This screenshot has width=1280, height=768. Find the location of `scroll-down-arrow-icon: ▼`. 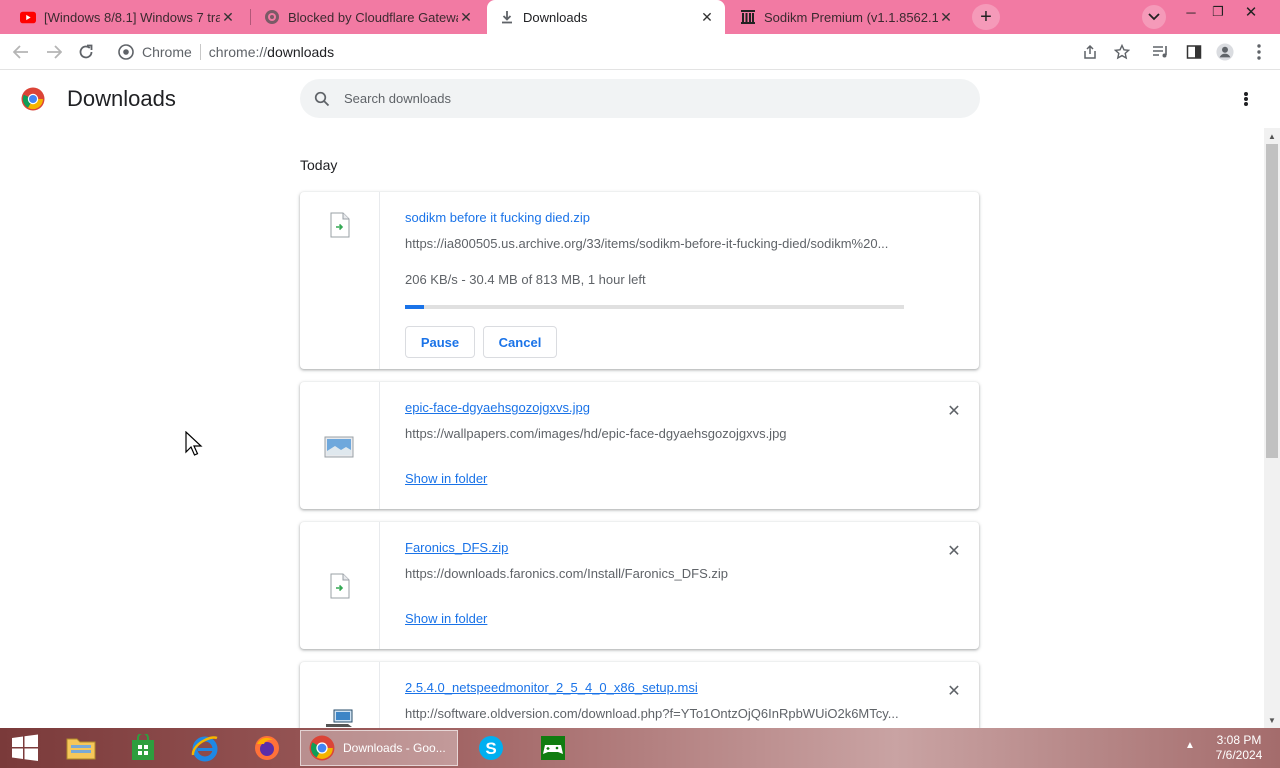

scroll-down-arrow-icon: ▼ is located at coordinates (1272, 720).